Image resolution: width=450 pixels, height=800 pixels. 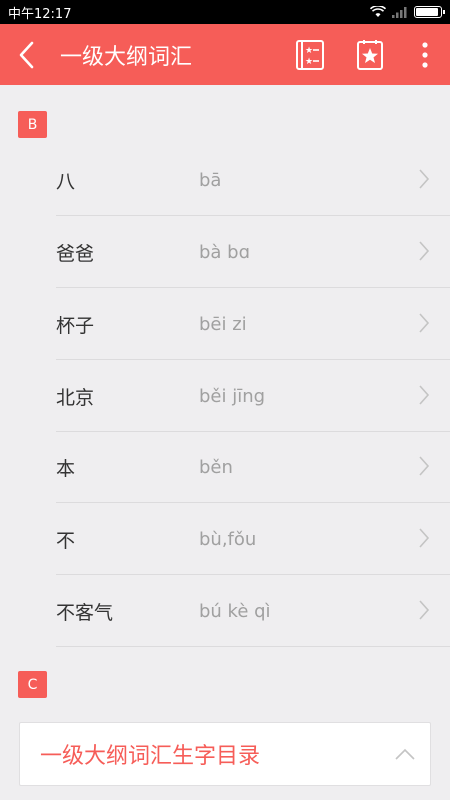 I want to click on word-hanzi: 八, so click(x=66, y=181).